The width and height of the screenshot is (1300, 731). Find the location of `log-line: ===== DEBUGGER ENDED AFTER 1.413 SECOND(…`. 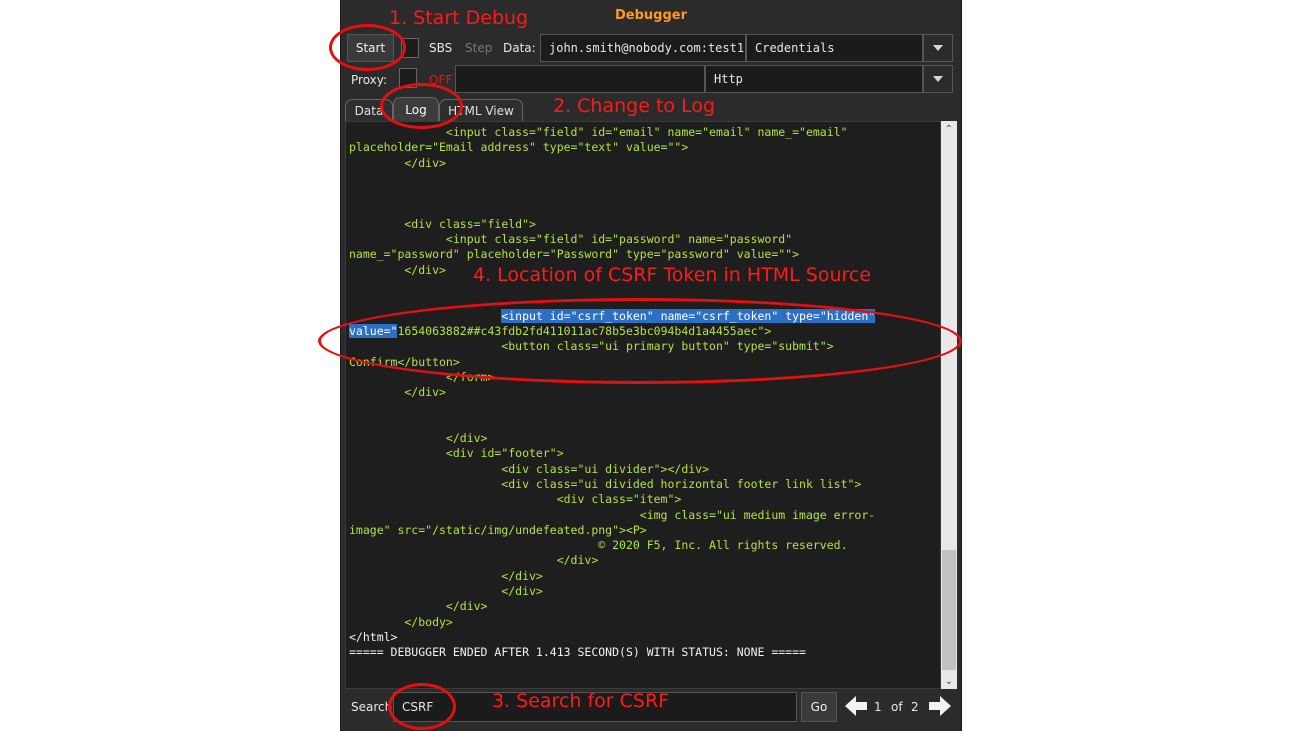

log-line: ===== DEBUGGER ENDED AFTER 1.413 SECOND(… is located at coordinates (577, 652).